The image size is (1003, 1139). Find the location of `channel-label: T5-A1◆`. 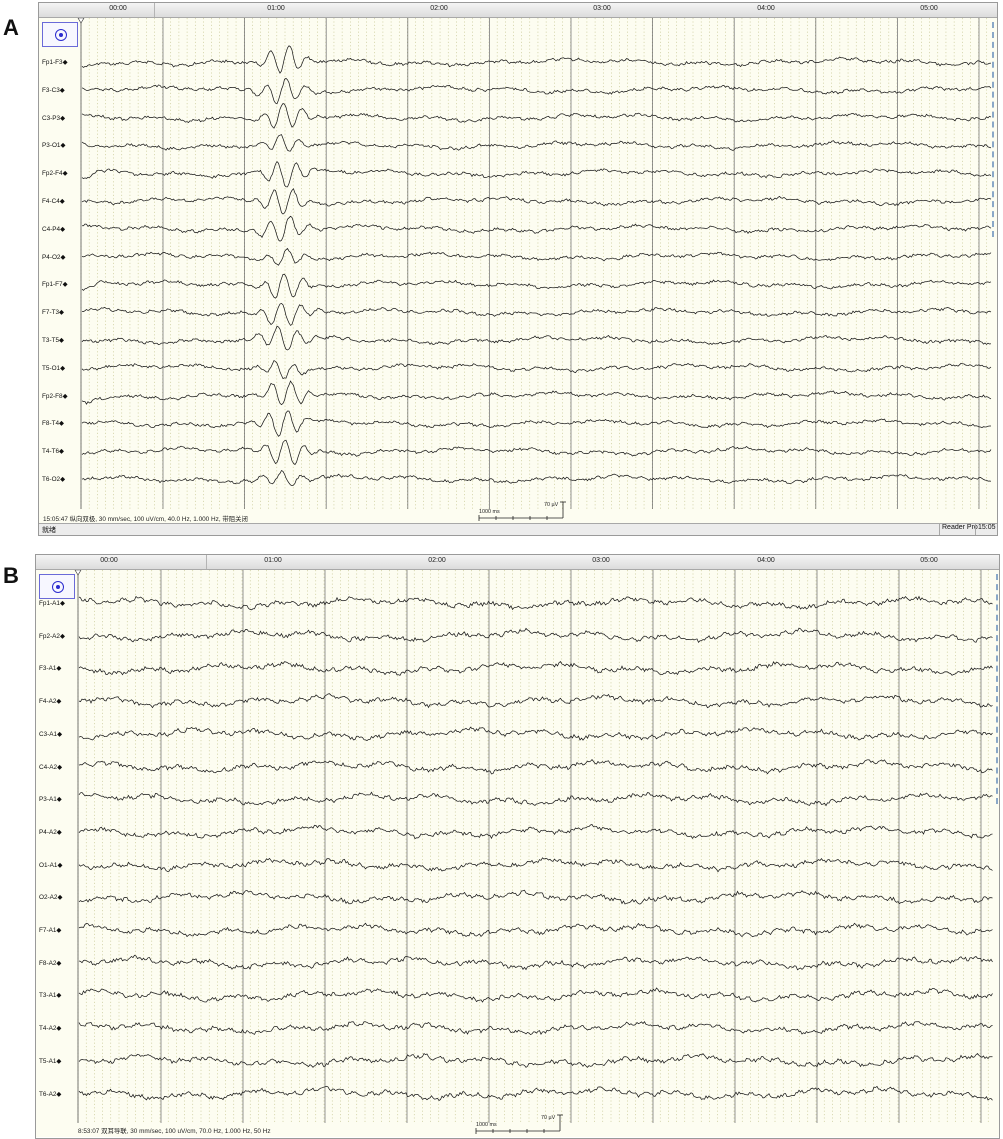

channel-label: T5-A1◆ is located at coordinates (50, 1061).